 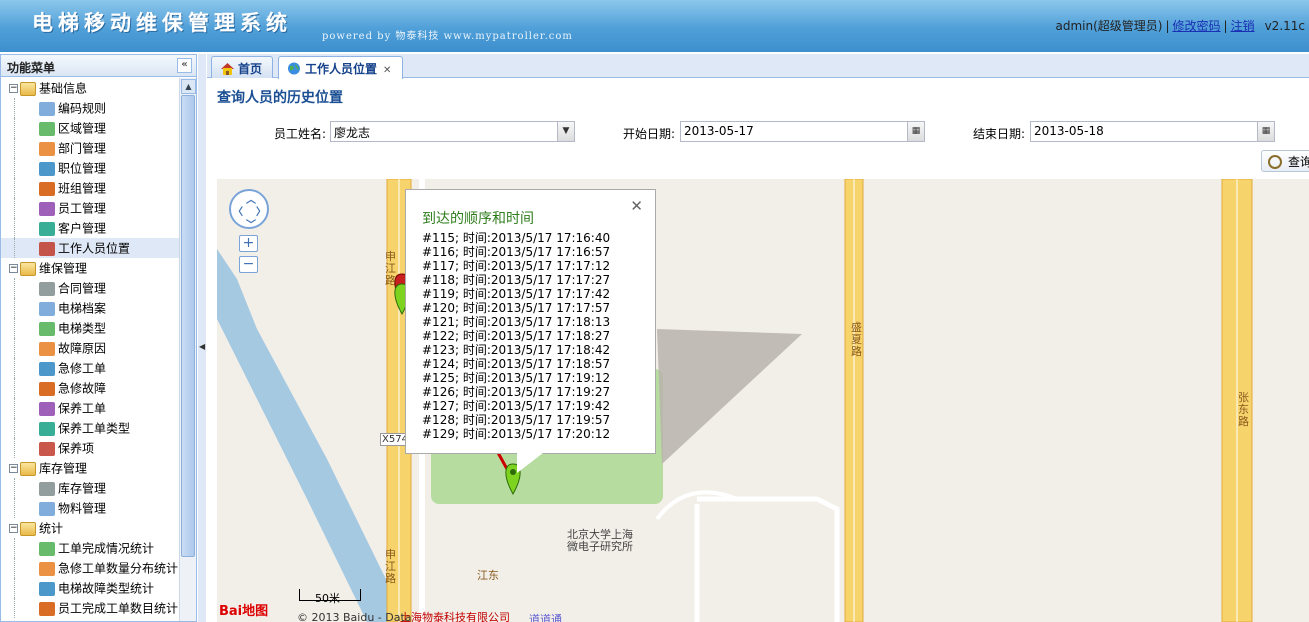 I want to click on menu-item: 电梯档案, so click(x=90, y=308).